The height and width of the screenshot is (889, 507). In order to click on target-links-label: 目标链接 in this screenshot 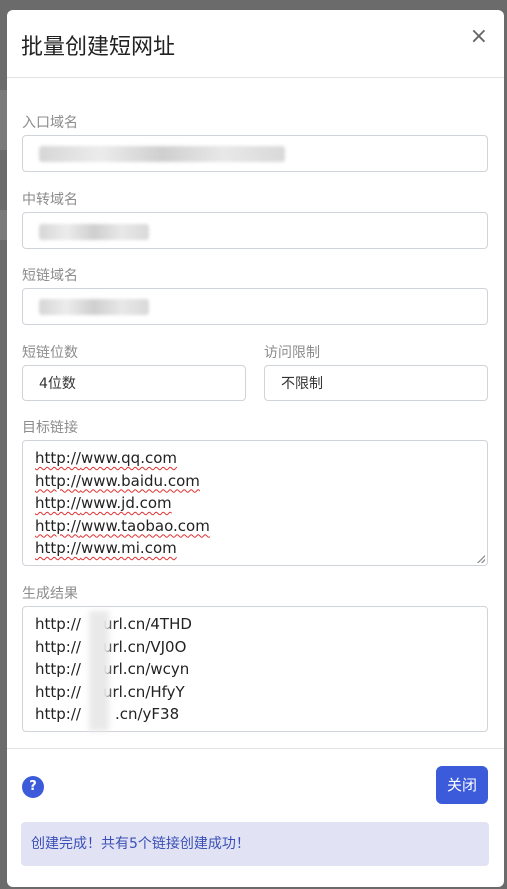, I will do `click(50, 428)`.